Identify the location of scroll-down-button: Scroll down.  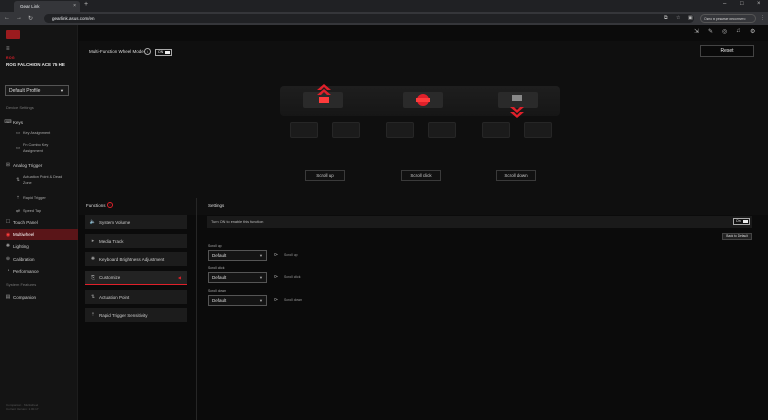
(516, 175).